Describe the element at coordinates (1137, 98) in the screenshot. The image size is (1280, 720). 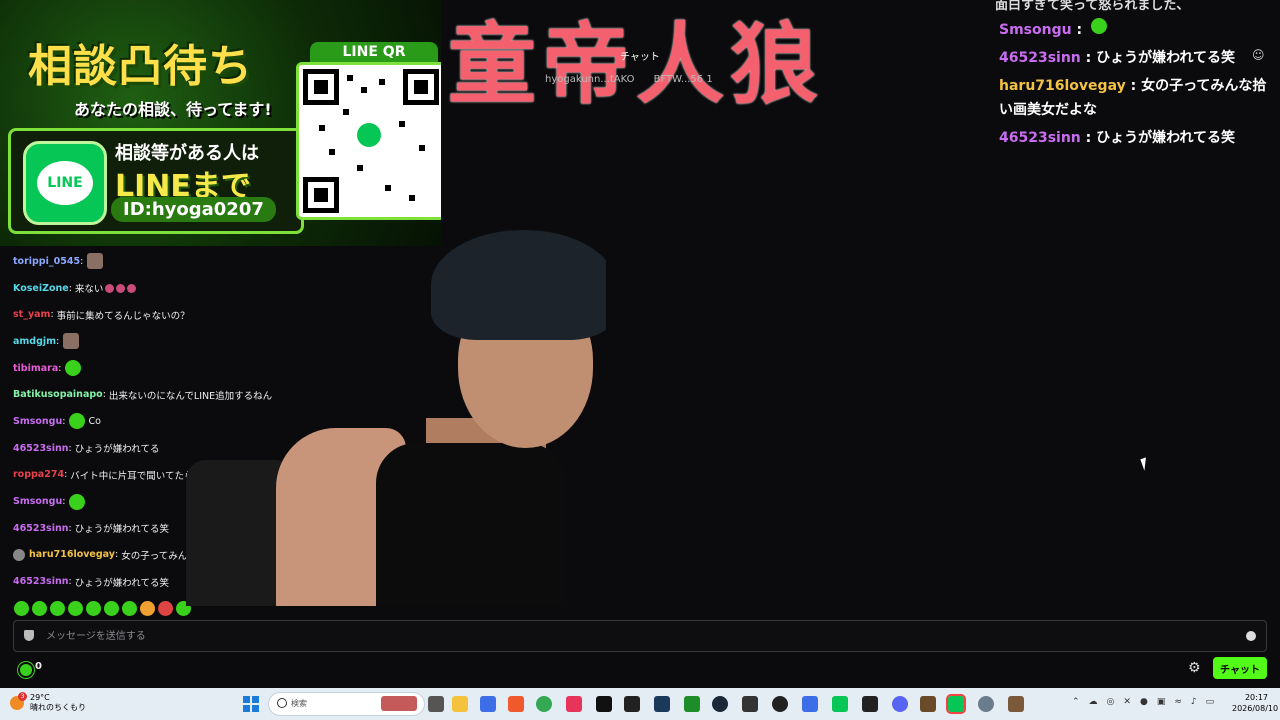
I see `overlay-message: haru716lovegay : 女の子ってみんな拾い画美女だよな` at that location.